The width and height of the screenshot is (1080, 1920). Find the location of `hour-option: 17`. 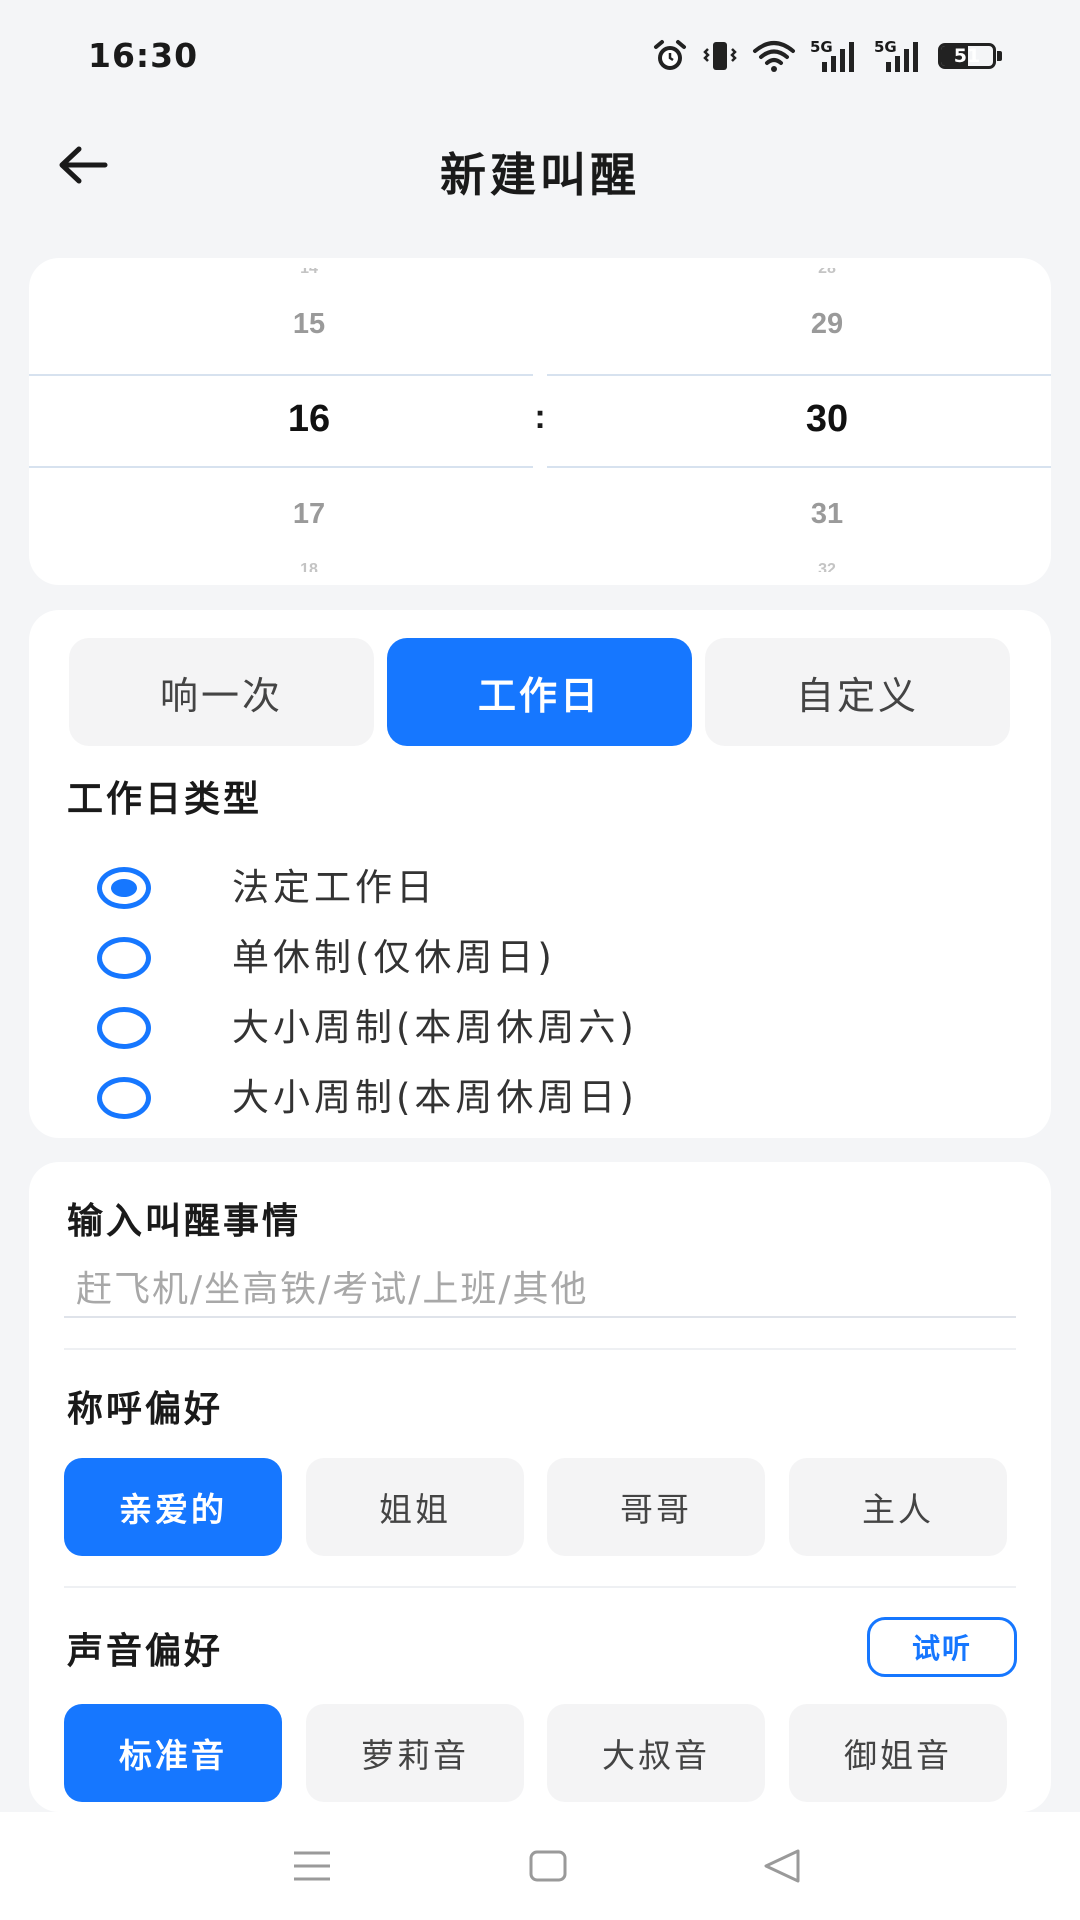

hour-option: 17 is located at coordinates (309, 514).